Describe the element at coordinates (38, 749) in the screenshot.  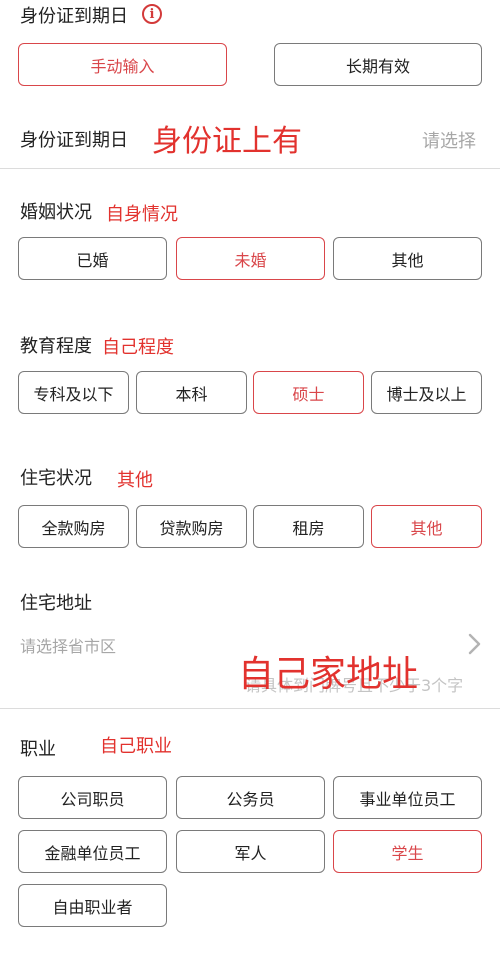
I see `occupation-label: 职业` at that location.